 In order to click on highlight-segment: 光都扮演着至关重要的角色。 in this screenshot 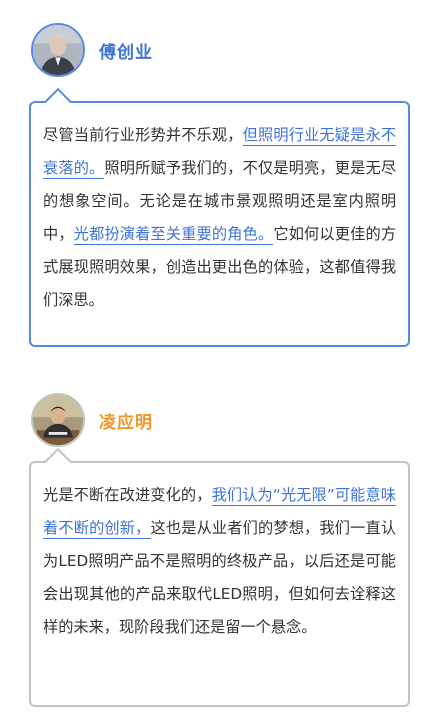, I will do `click(173, 235)`.